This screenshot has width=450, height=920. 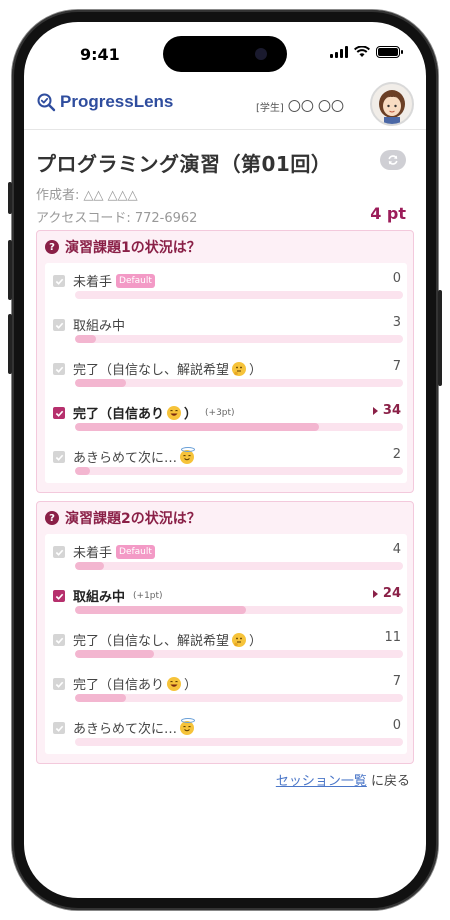 I want to click on option-row: 完了（自信なし、解説希望 ） 11, so click(x=226, y=644).